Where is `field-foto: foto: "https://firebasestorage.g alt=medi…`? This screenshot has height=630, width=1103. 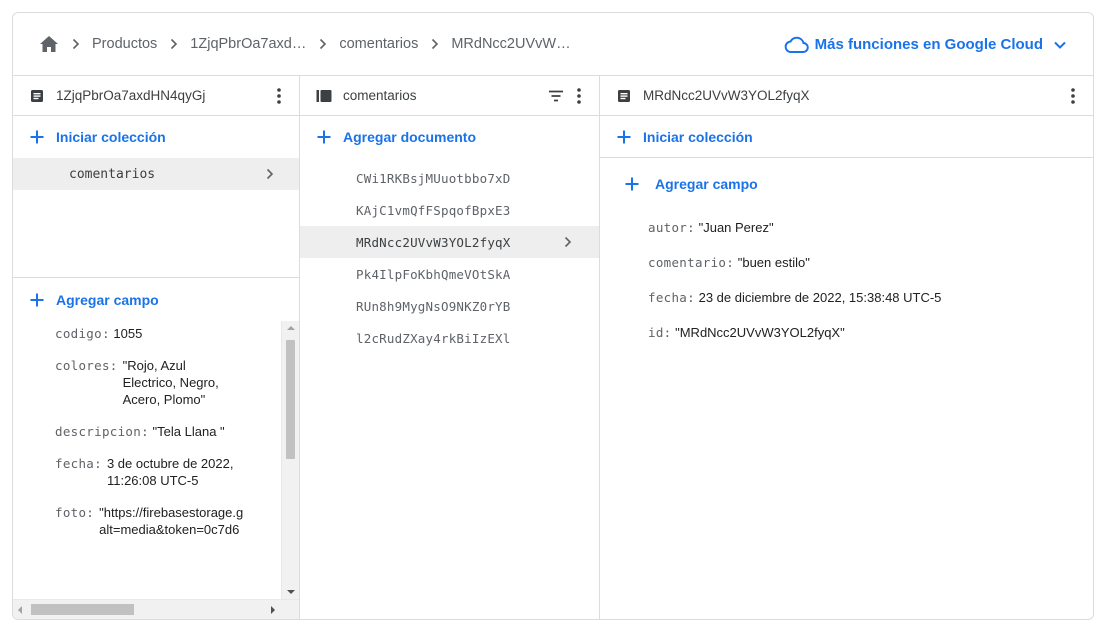 field-foto: foto: "https://firebasestorage.g alt=medi… is located at coordinates (147, 521).